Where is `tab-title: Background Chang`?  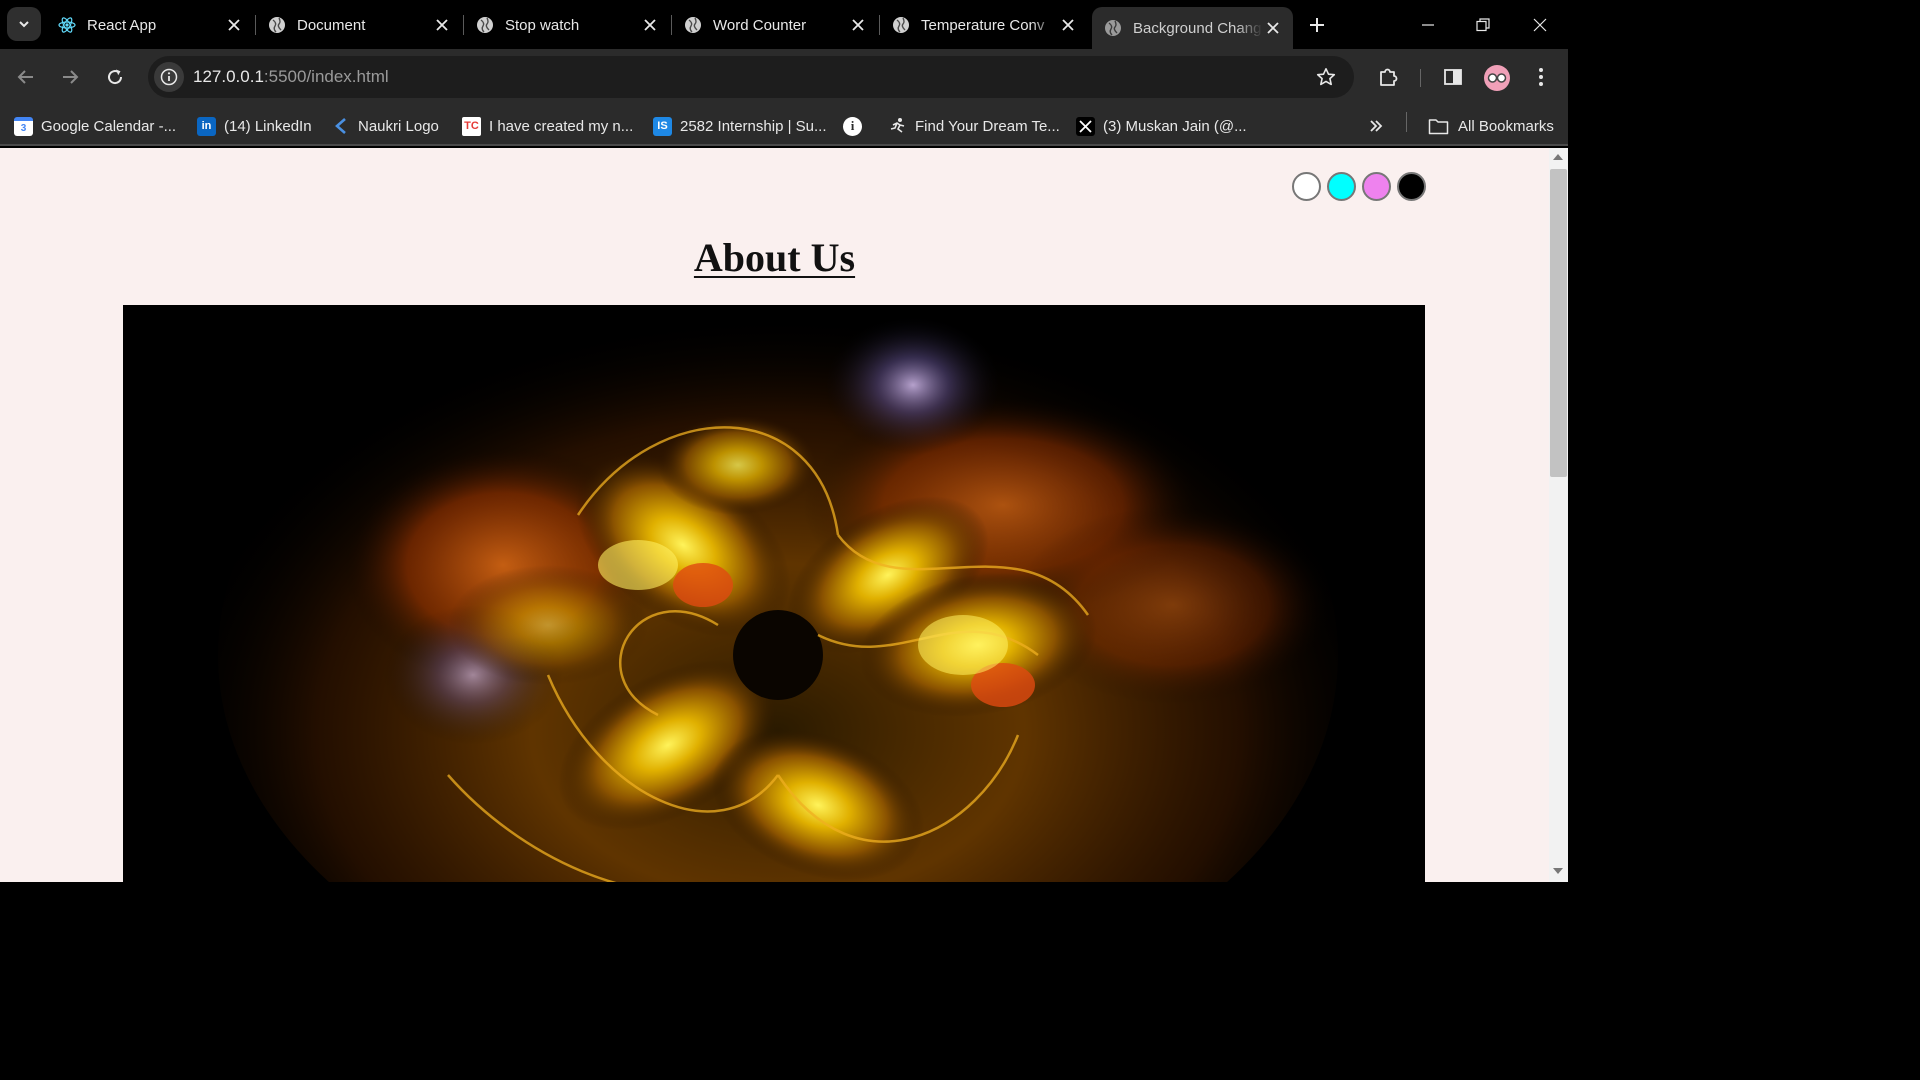
tab-title: Background Chang is located at coordinates (1197, 28).